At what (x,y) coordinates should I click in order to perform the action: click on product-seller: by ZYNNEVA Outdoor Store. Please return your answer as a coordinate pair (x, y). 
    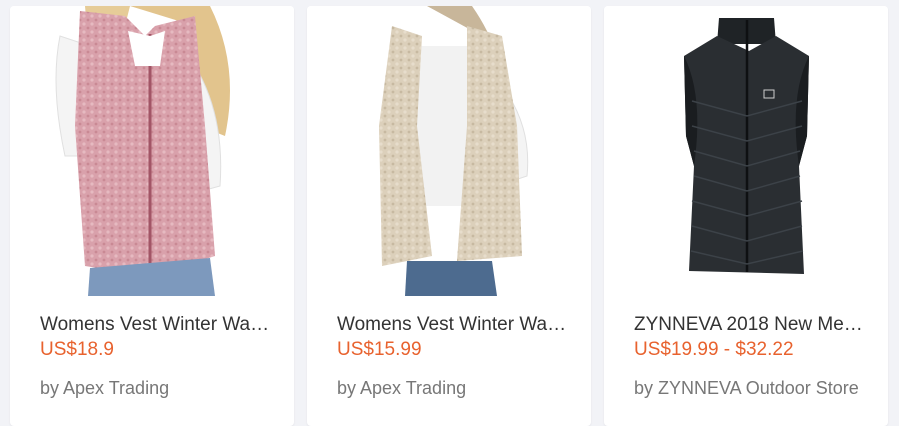
    Looking at the image, I should click on (750, 388).